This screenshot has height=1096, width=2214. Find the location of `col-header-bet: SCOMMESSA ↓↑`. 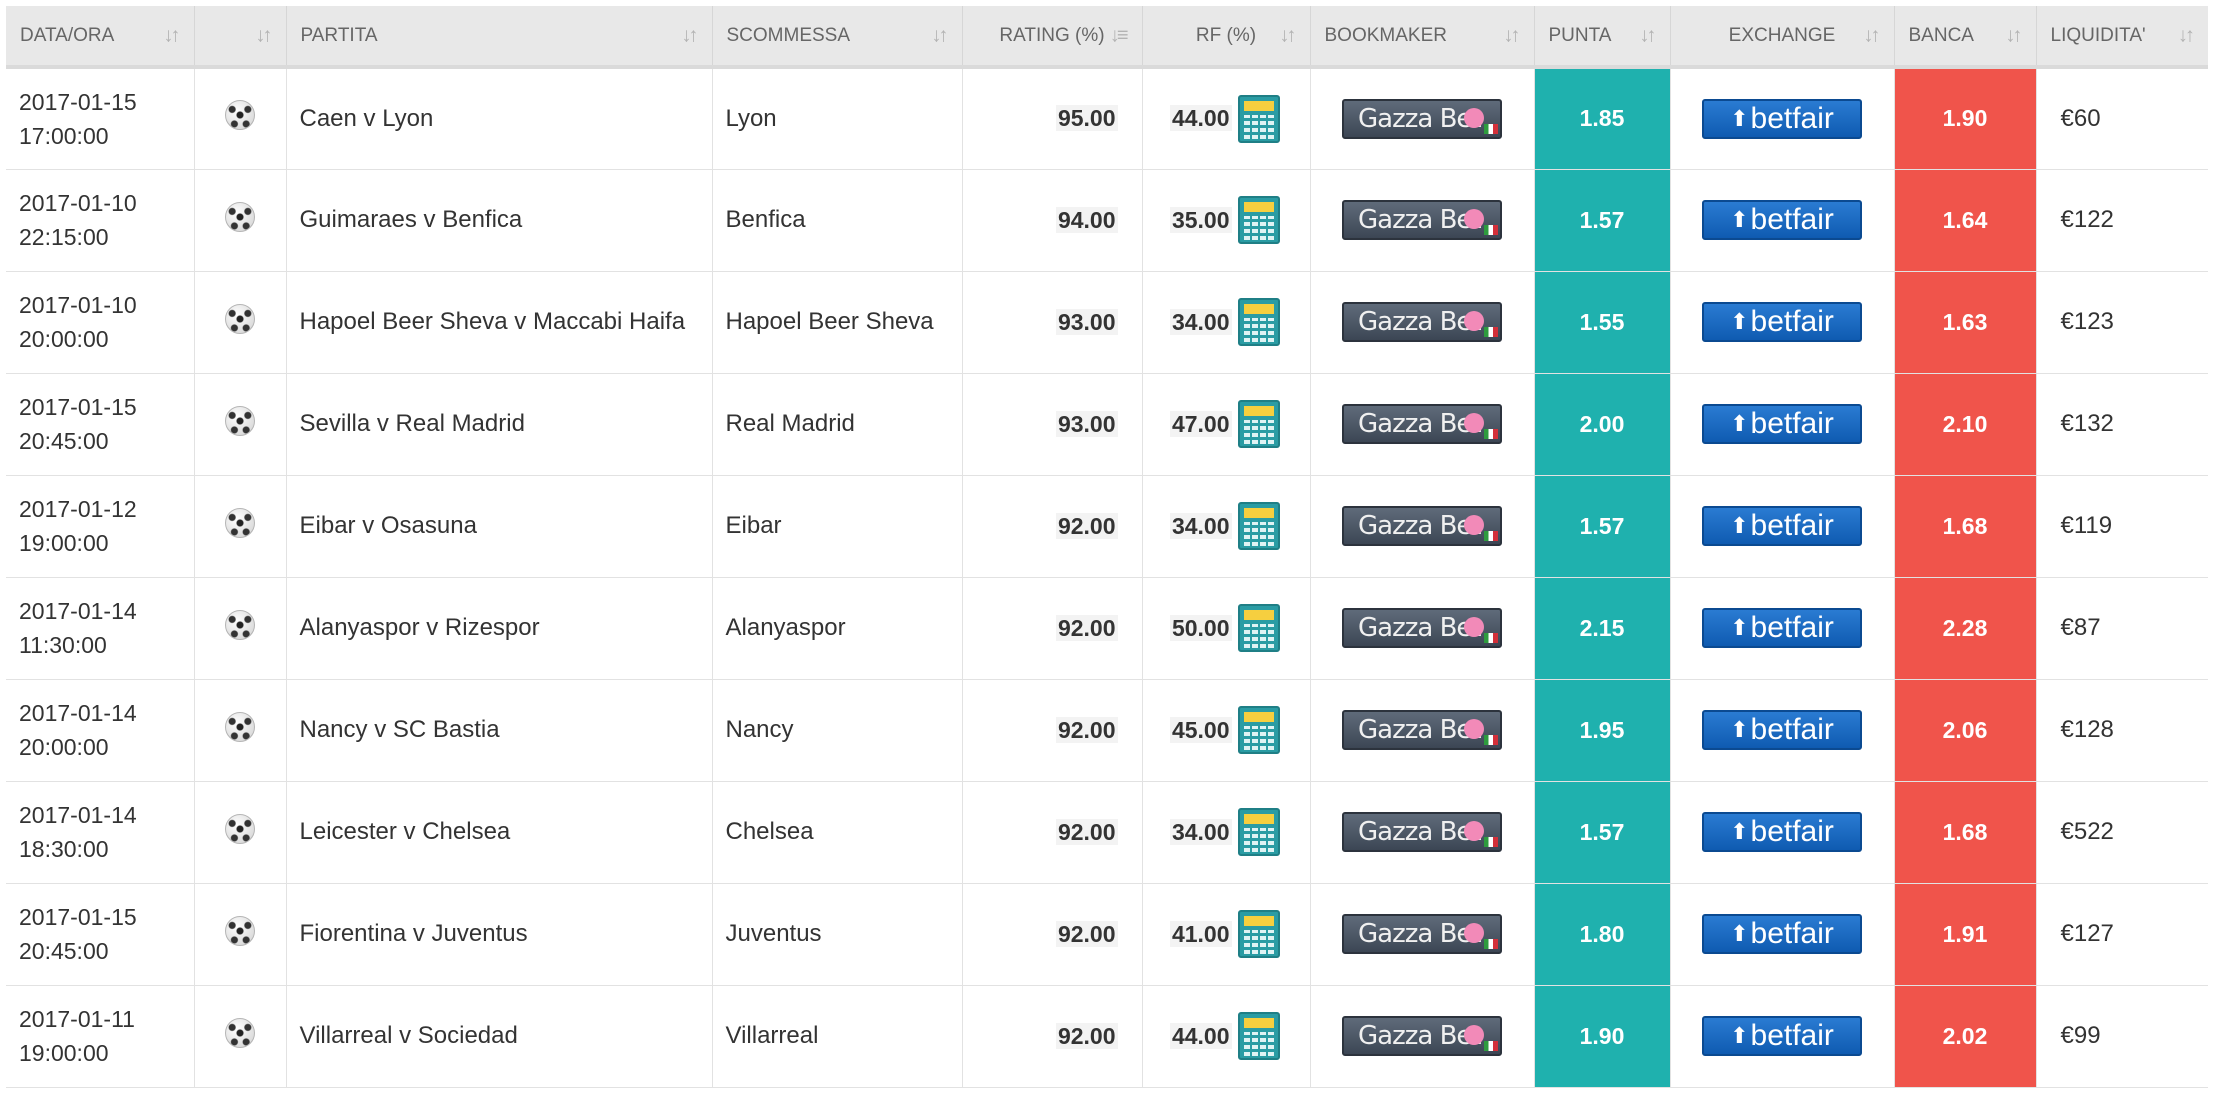

col-header-bet: SCOMMESSA ↓↑ is located at coordinates (836, 37).